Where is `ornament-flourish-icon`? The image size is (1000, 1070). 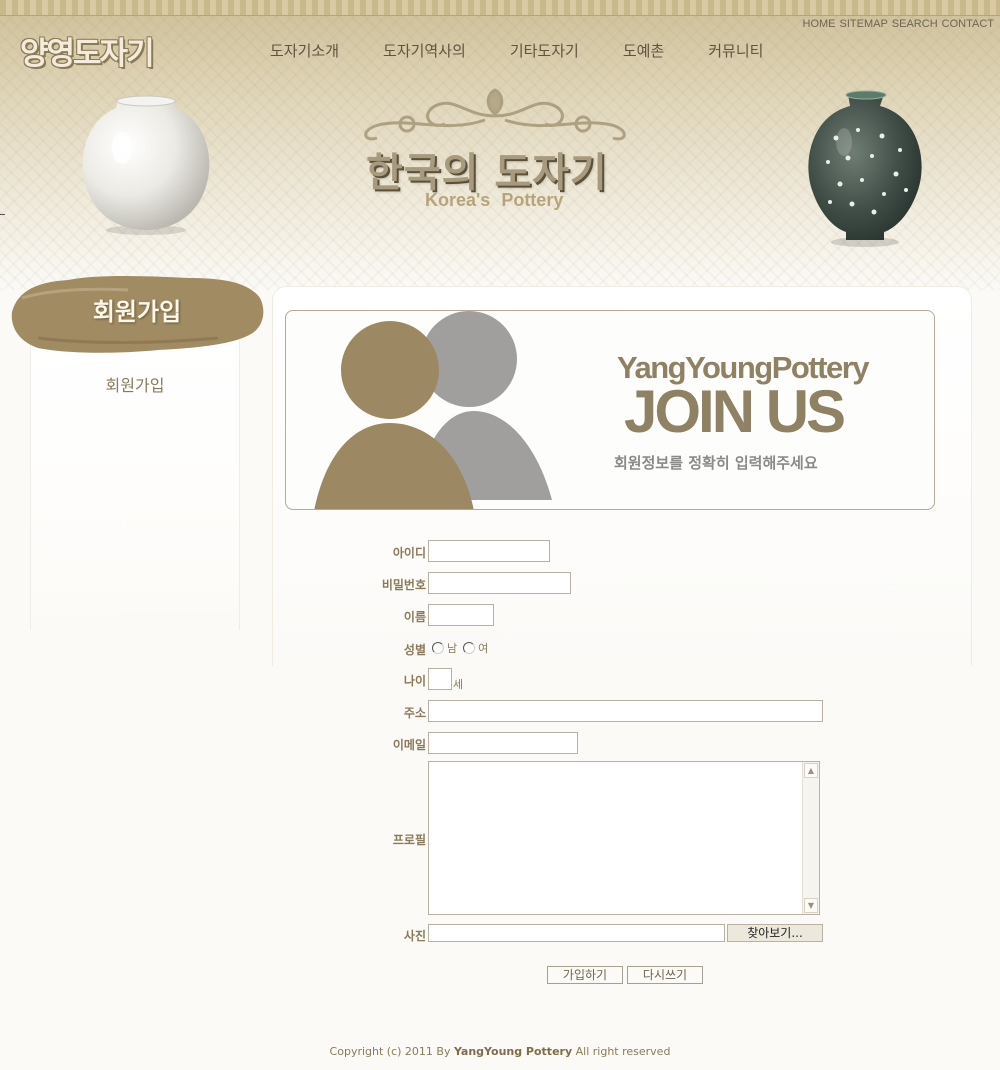
ornament-flourish-icon is located at coordinates (495, 114).